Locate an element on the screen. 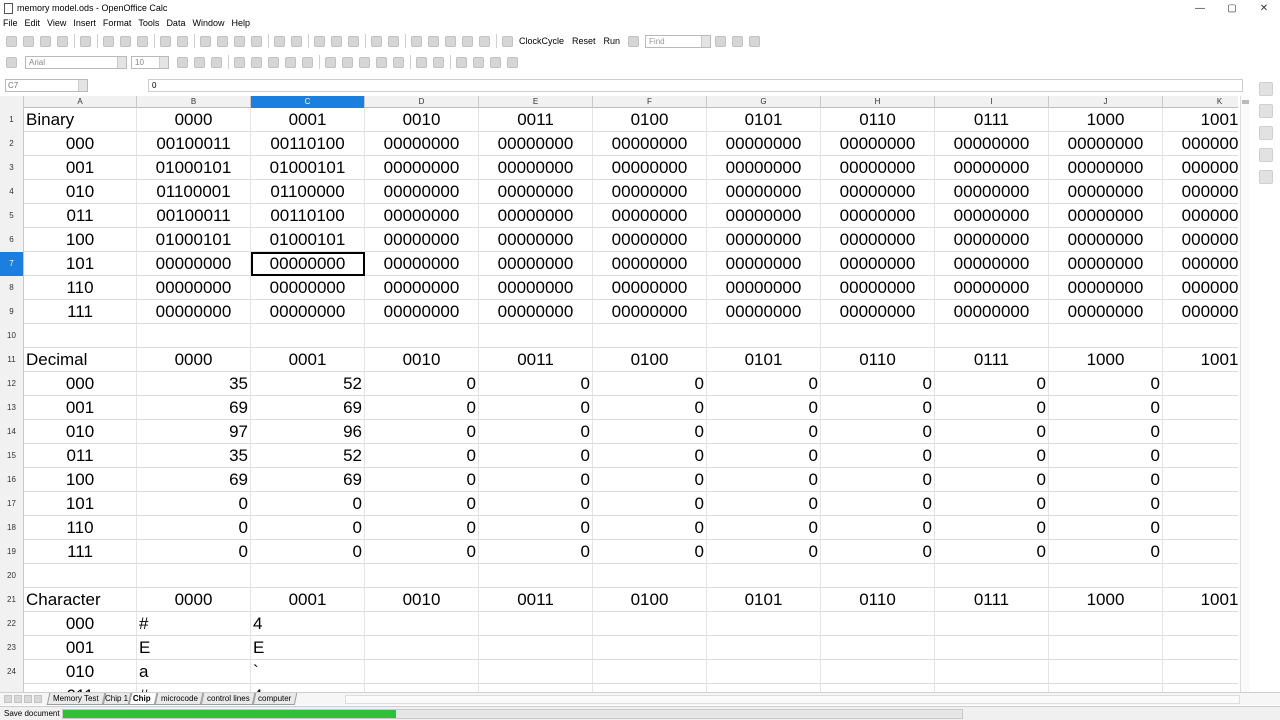 Image resolution: width=1280 pixels, height=720 pixels. cell-d9: 00000000 is located at coordinates (422, 312).